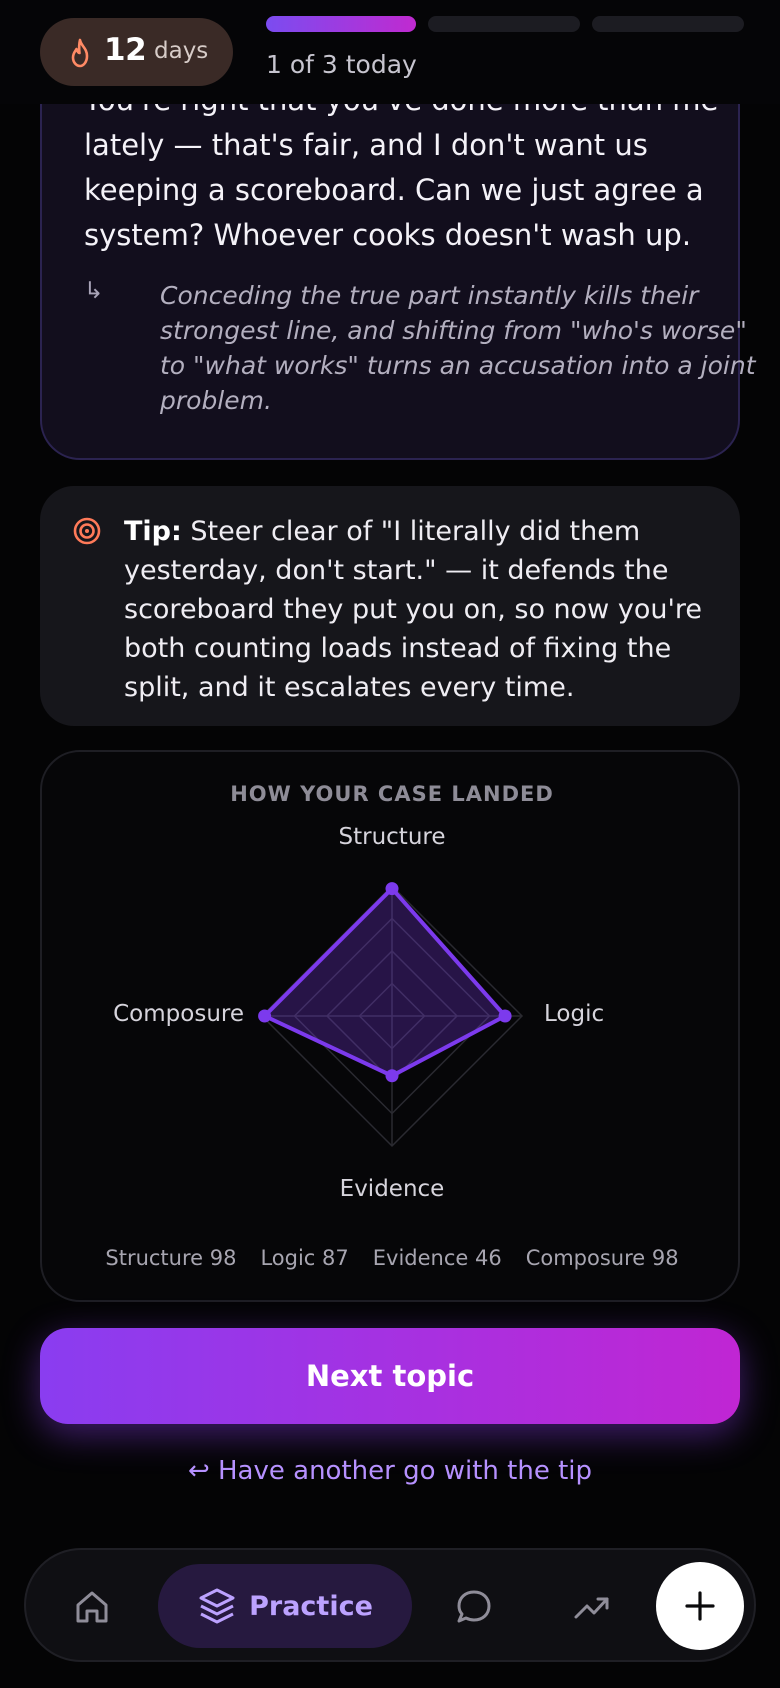 Image resolution: width=780 pixels, height=1688 pixels. Describe the element at coordinates (392, 1076) in the screenshot. I see `radar-point-evidence` at that location.